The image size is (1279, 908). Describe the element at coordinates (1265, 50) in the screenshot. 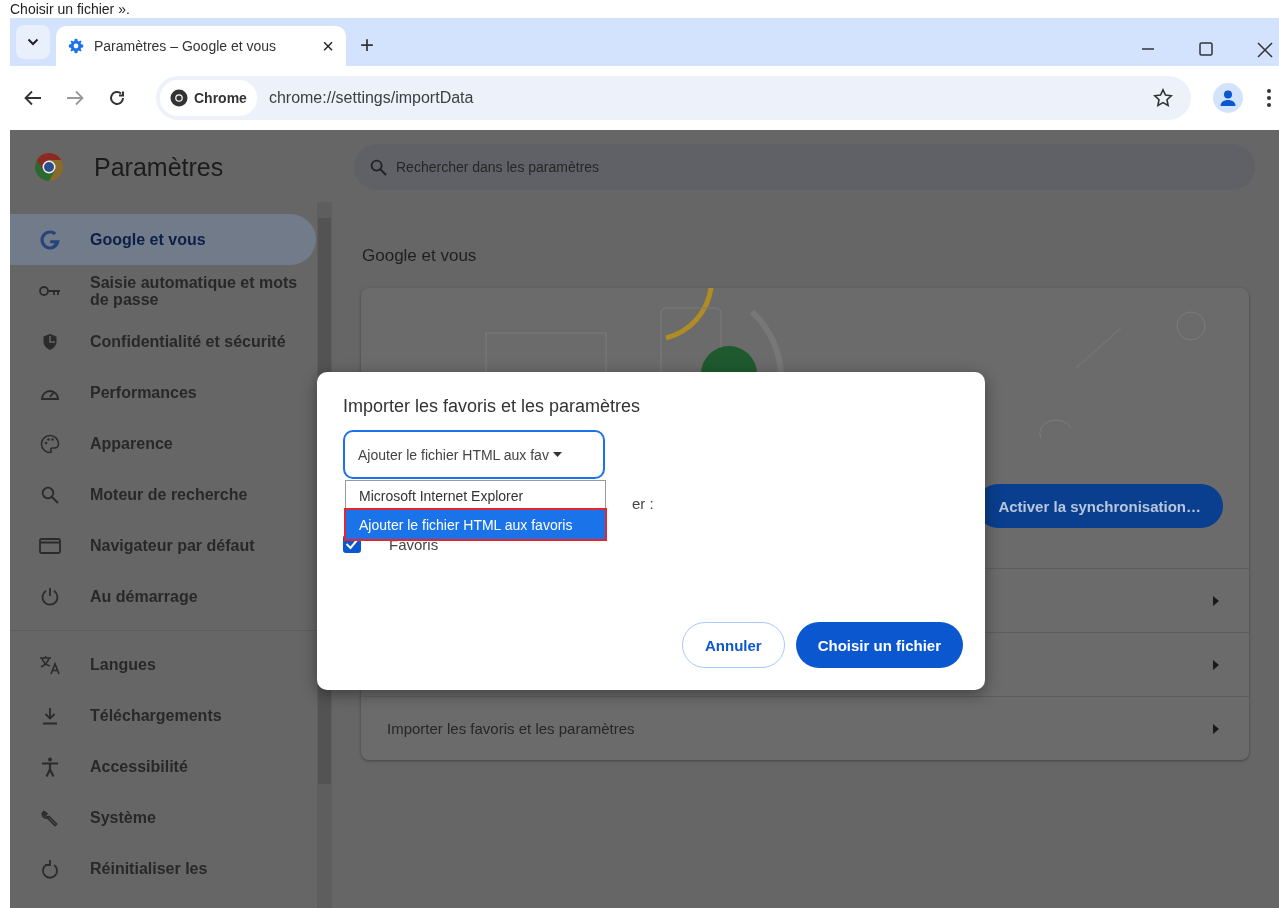

I see `close-icon` at that location.